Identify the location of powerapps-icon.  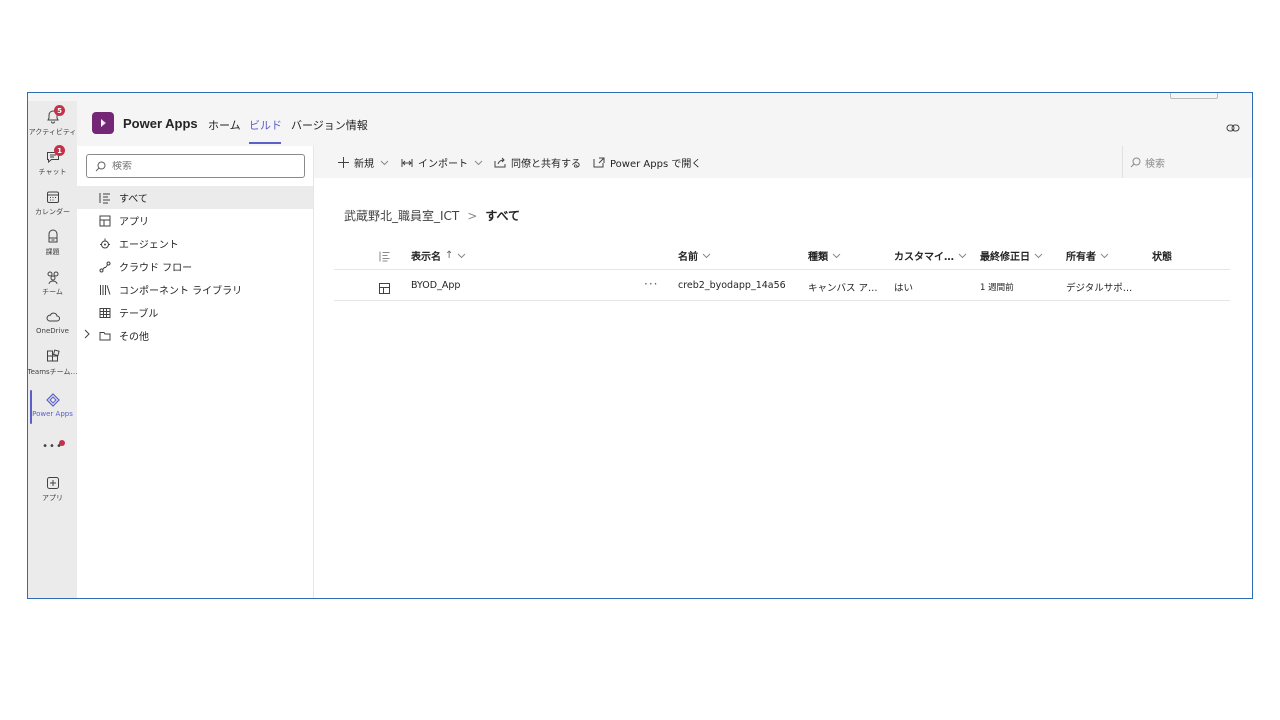
(52, 400).